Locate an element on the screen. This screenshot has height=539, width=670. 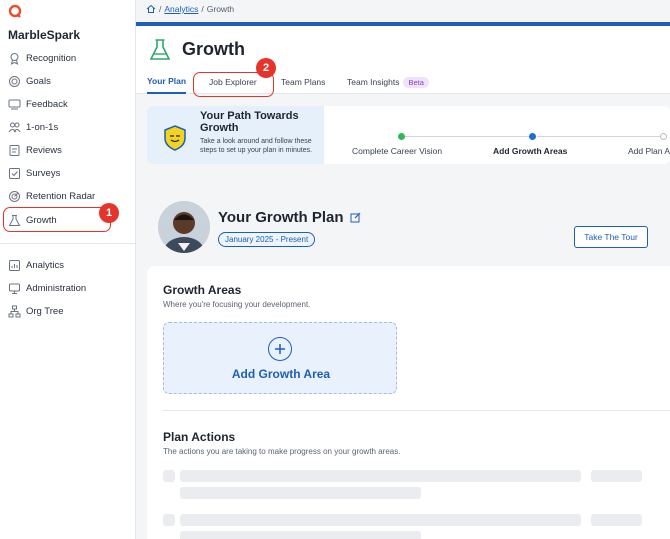
annotation-highlight-growth is located at coordinates (57, 219).